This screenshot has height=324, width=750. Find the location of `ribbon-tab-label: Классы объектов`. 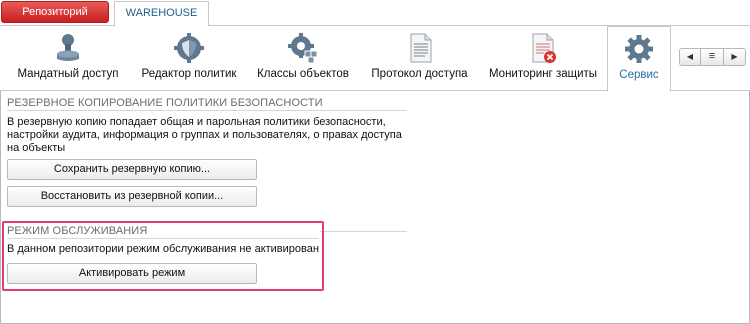

ribbon-tab-label: Классы объектов is located at coordinates (303, 74).